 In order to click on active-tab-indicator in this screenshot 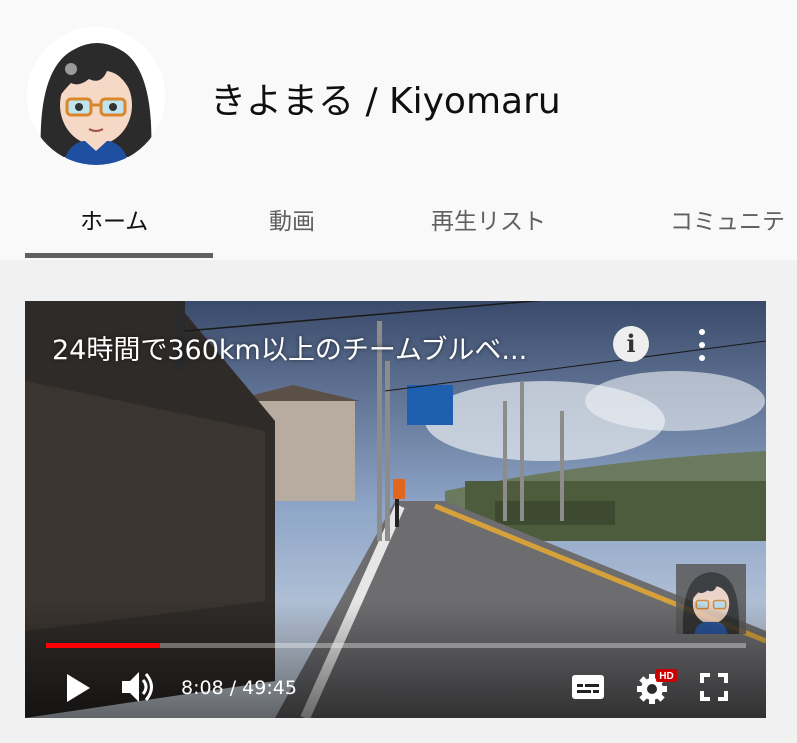, I will do `click(119, 255)`.